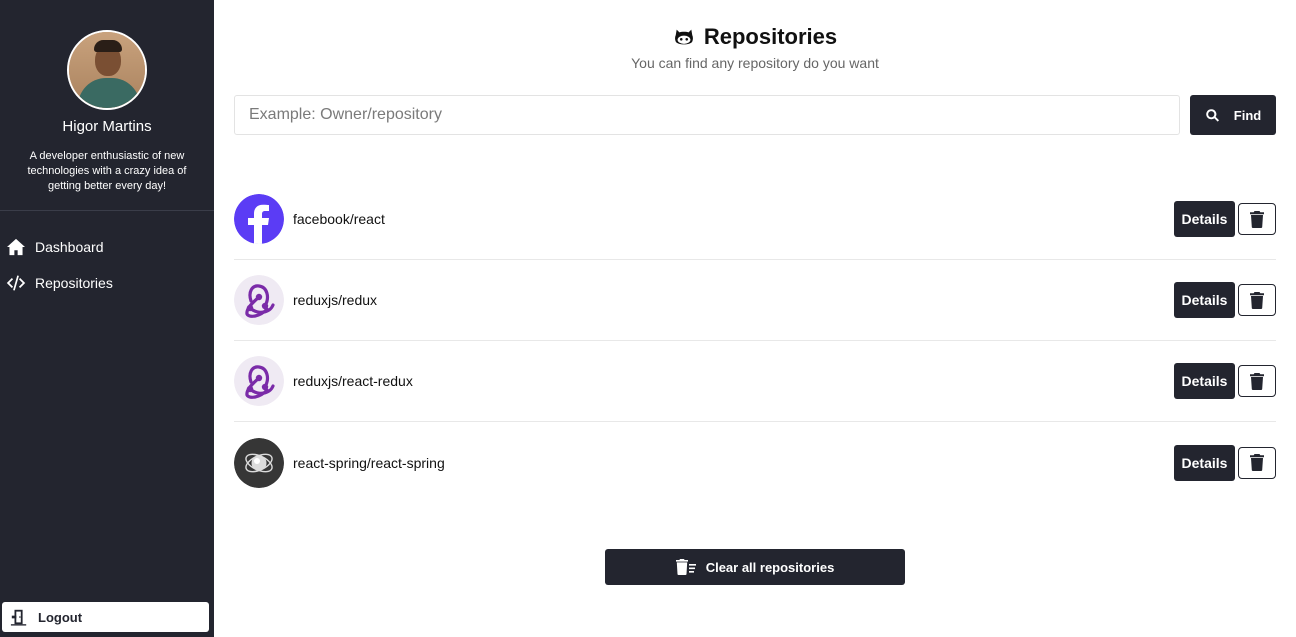  Describe the element at coordinates (685, 567) in the screenshot. I see `trash-list-icon` at that location.